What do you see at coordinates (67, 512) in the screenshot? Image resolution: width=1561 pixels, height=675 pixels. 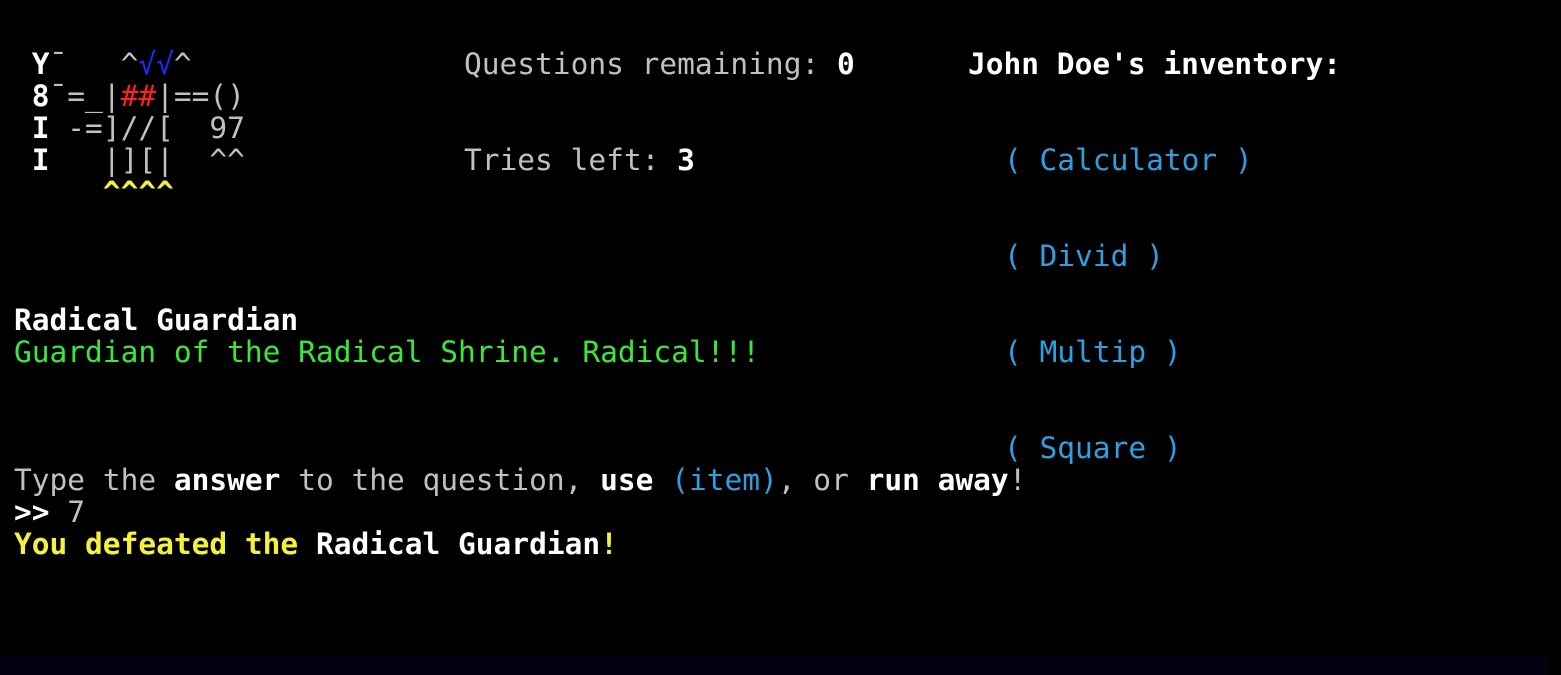 I see `command-input-value: 7` at bounding box center [67, 512].